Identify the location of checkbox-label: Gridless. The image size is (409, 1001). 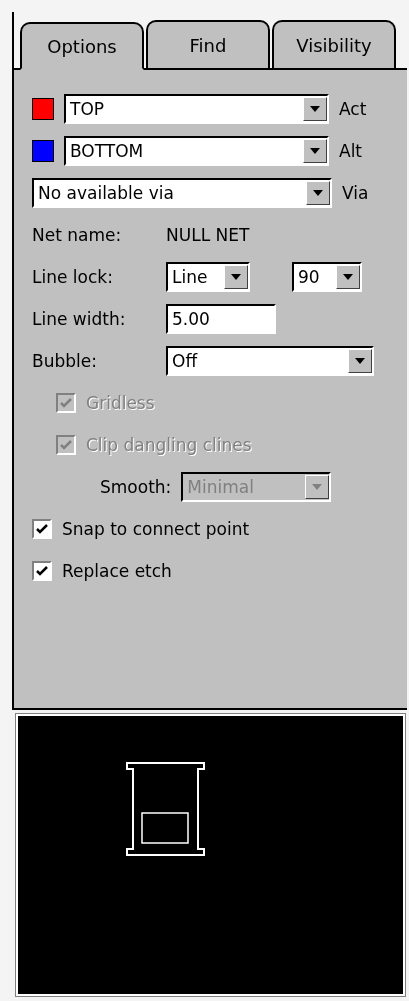
(120, 403).